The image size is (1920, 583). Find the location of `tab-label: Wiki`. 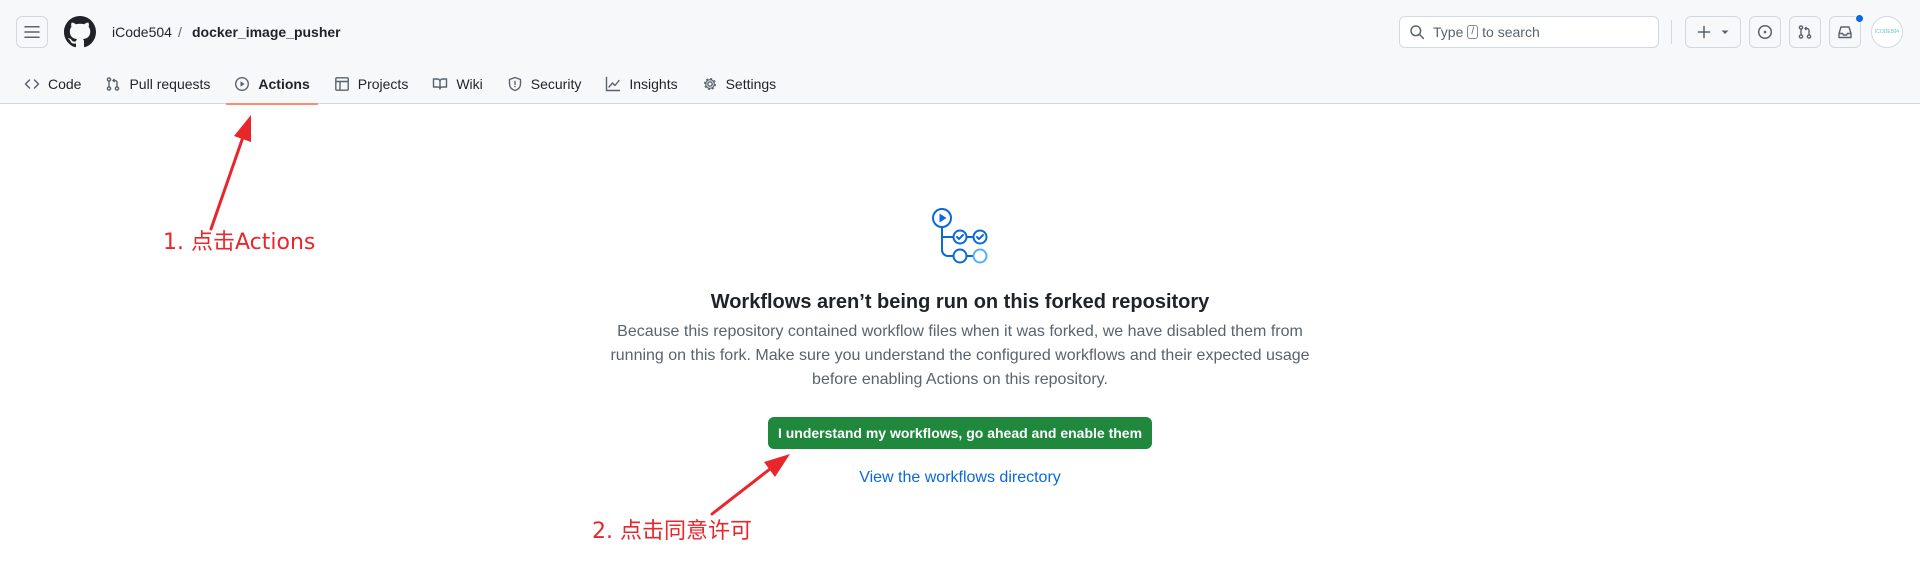

tab-label: Wiki is located at coordinates (469, 84).